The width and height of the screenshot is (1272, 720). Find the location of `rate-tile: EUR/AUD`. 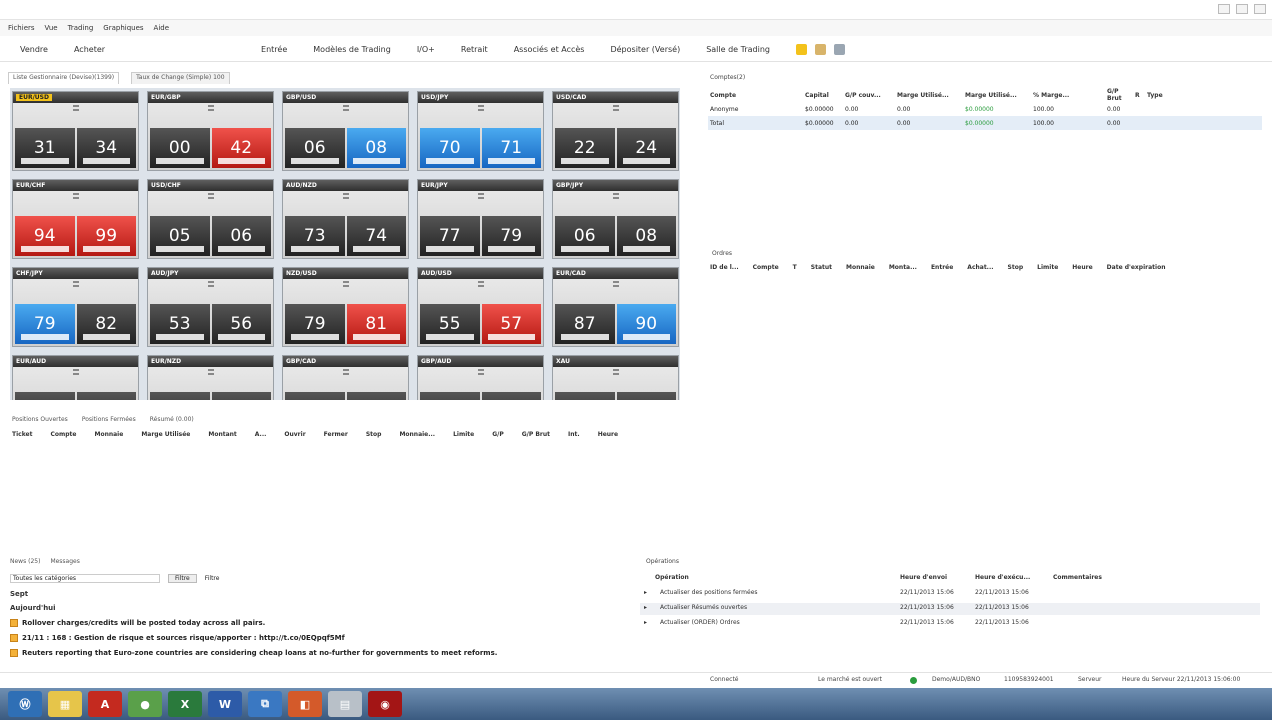

rate-tile: EUR/AUD is located at coordinates (75, 377).